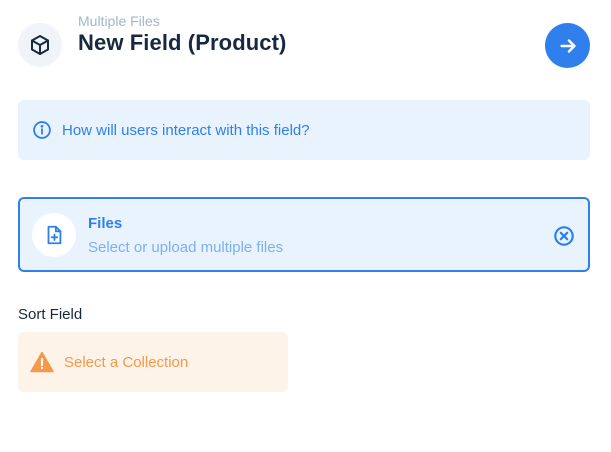 Image resolution: width=611 pixels, height=452 pixels. What do you see at coordinates (182, 42) in the screenshot?
I see `page-title: New Field (Product)` at bounding box center [182, 42].